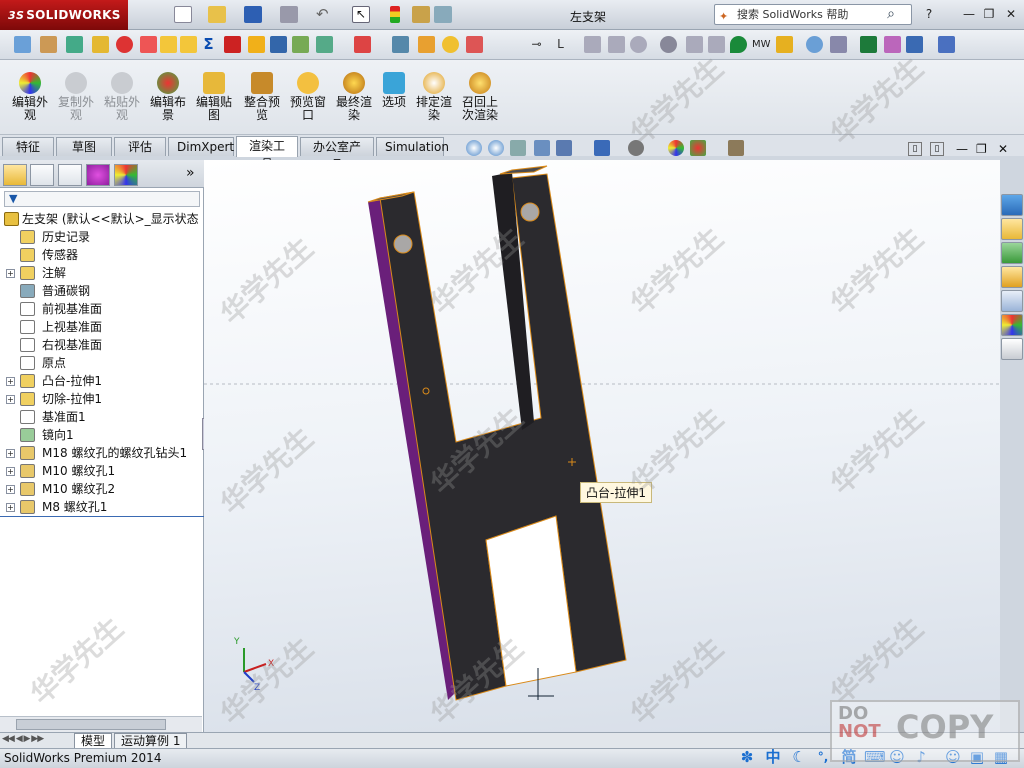 This screenshot has width=1024, height=768. What do you see at coordinates (64, 15) in the screenshot?
I see `solidworks-logo: 3S SOLIDWORKS` at bounding box center [64, 15].